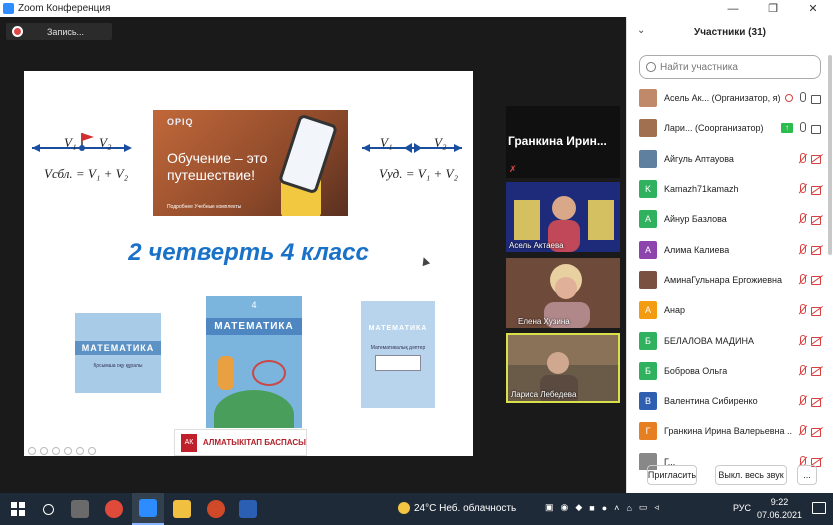  Describe the element at coordinates (656, 507) in the screenshot. I see `volume-icon: ◃` at that location.